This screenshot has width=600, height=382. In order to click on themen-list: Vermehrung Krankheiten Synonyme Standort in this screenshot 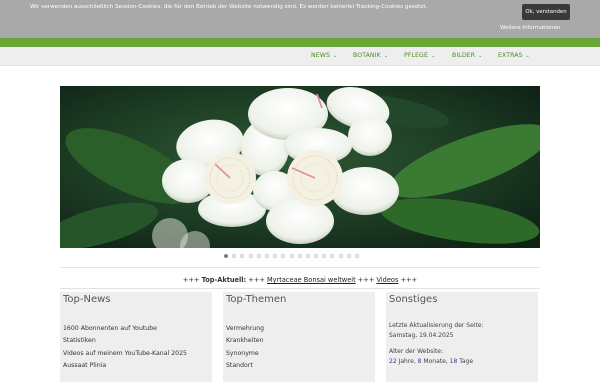, I will do `click(245, 347)`.